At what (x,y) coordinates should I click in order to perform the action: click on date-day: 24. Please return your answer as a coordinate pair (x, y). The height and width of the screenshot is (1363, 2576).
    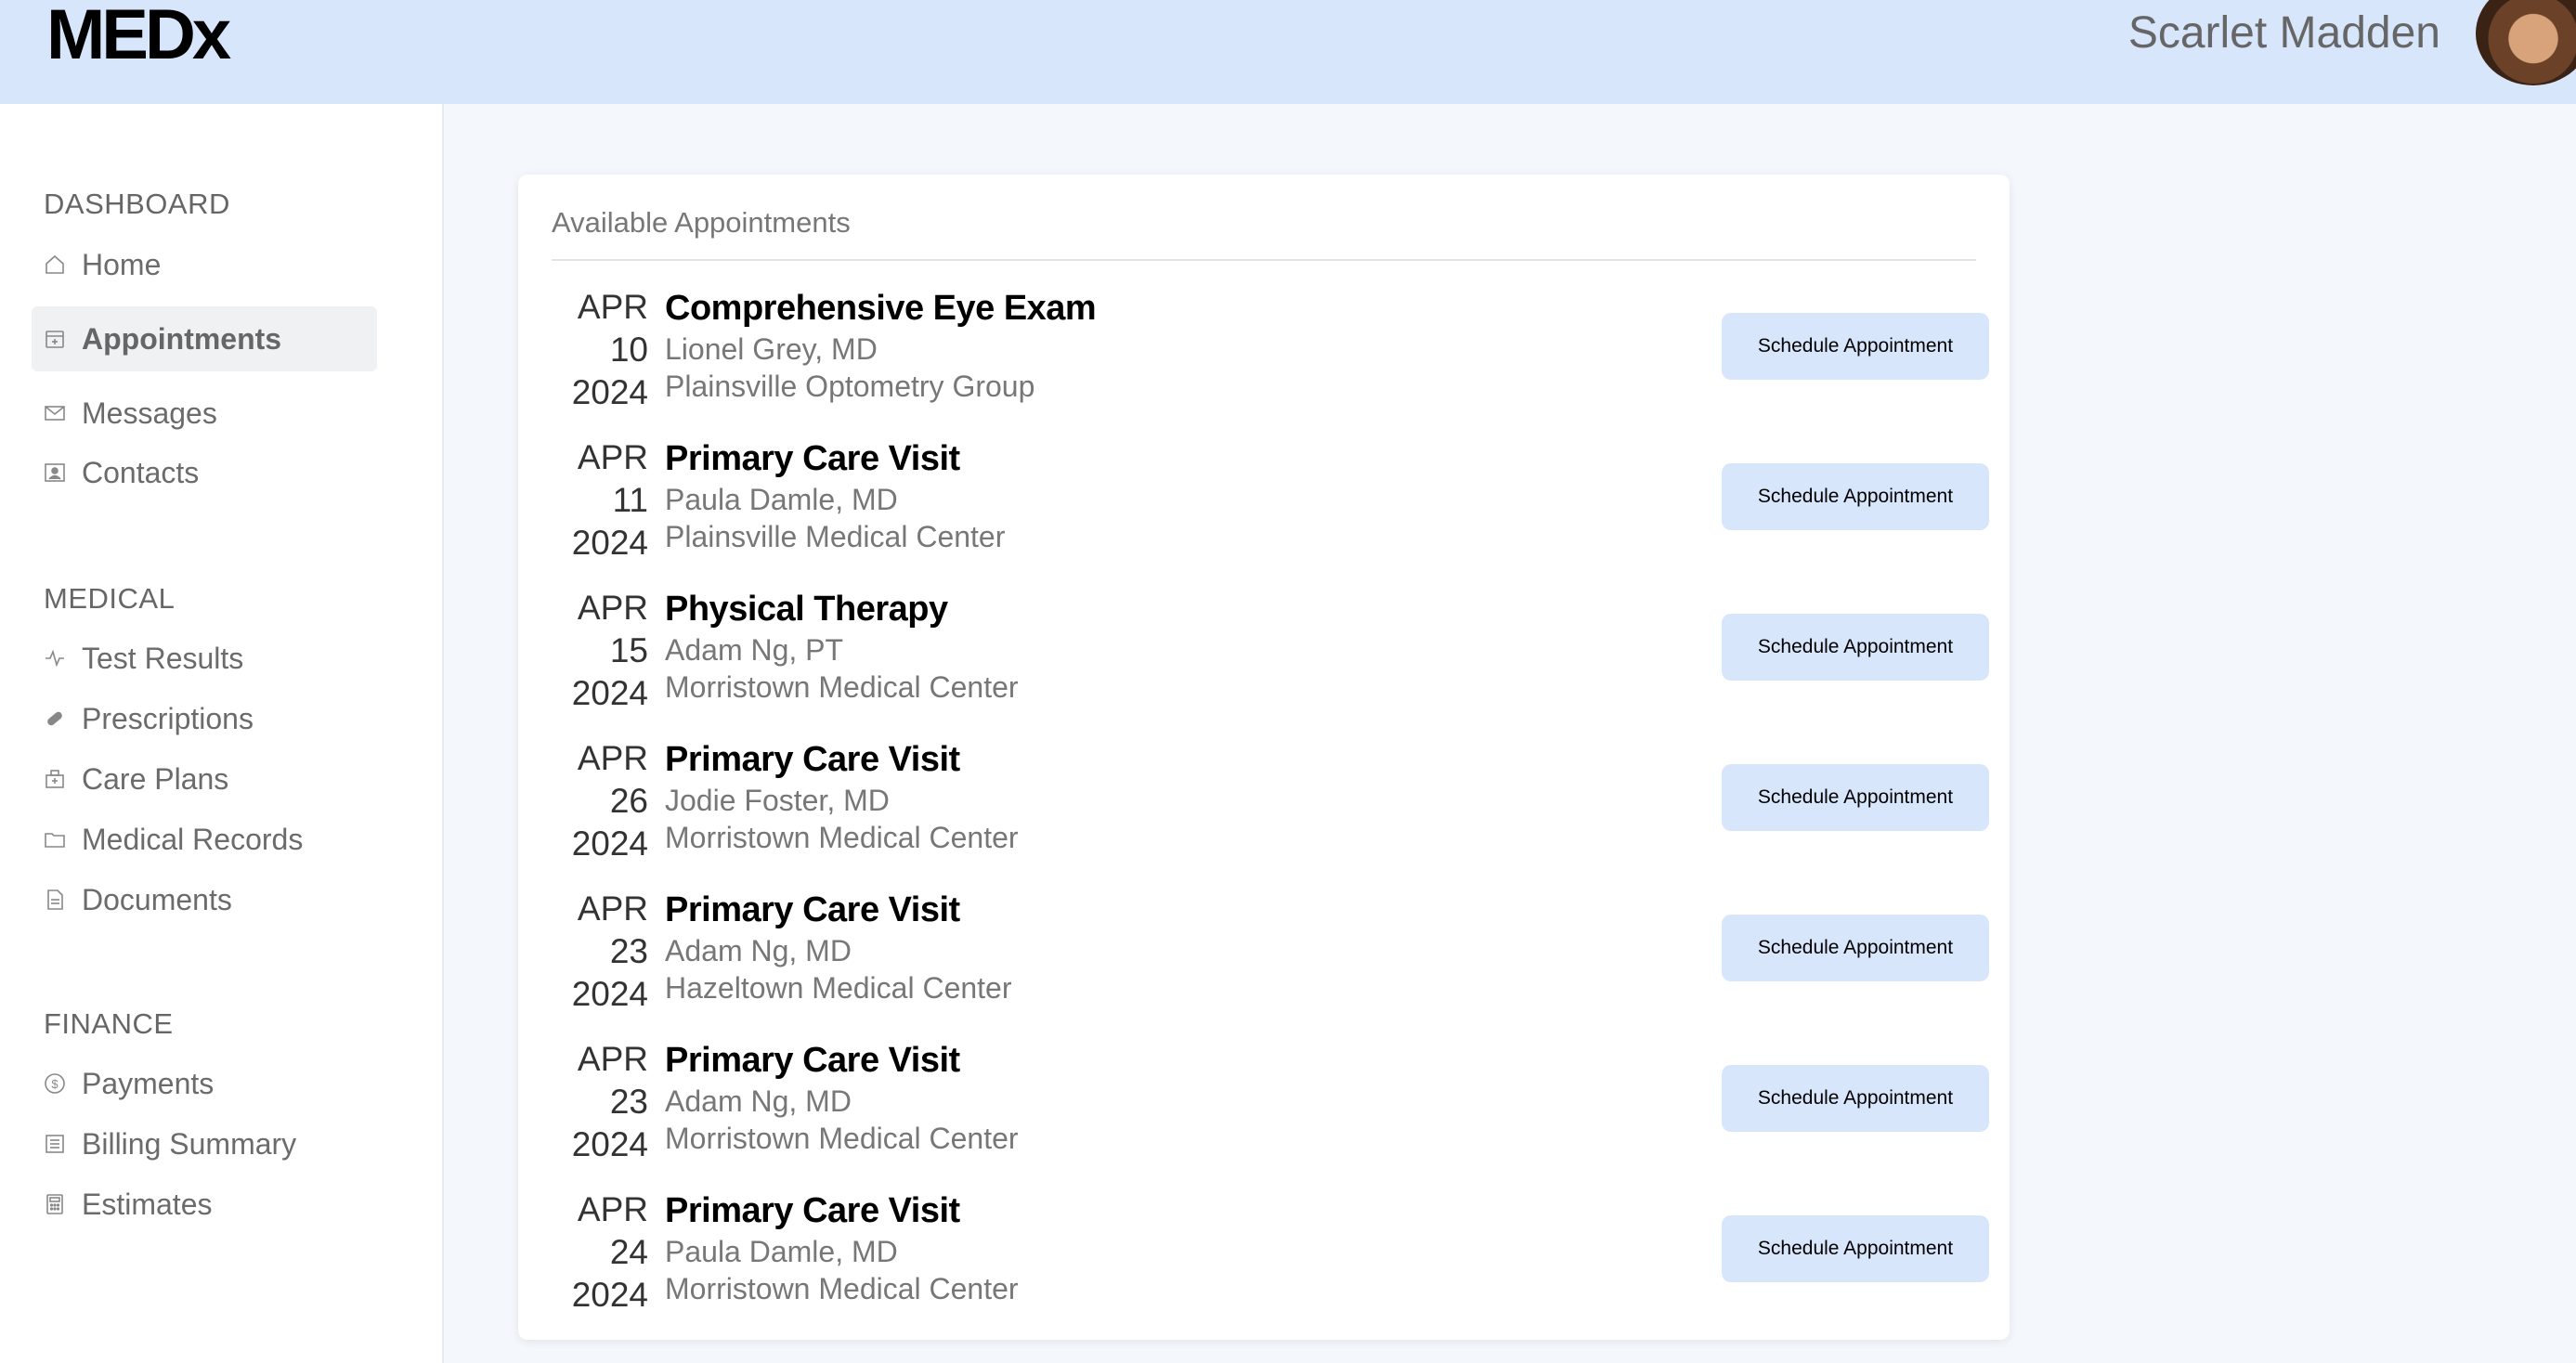
    Looking at the image, I should click on (629, 1252).